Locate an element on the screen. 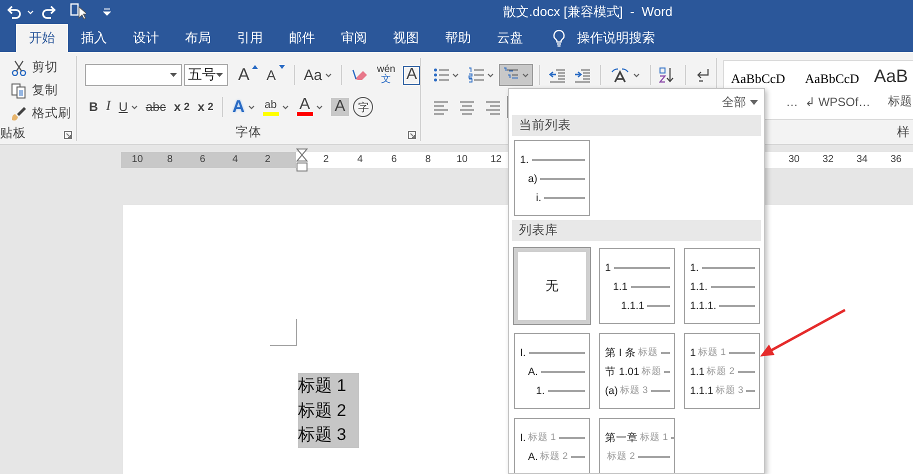 This screenshot has width=913, height=474. align-center-icon is located at coordinates (467, 107).